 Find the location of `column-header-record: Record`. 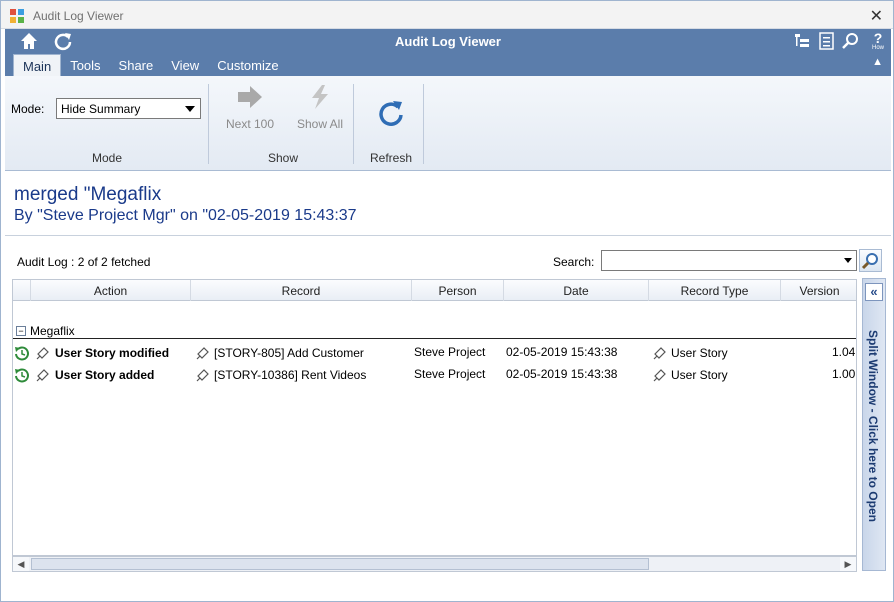

column-header-record: Record is located at coordinates (301, 290).